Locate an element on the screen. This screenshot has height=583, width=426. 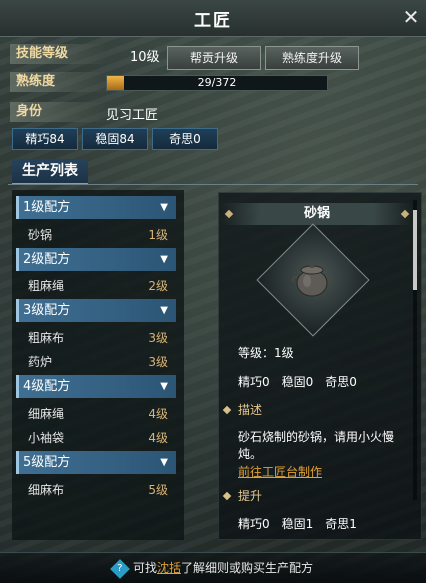
detail-scrollbar-thumb is located at coordinates (415, 250).